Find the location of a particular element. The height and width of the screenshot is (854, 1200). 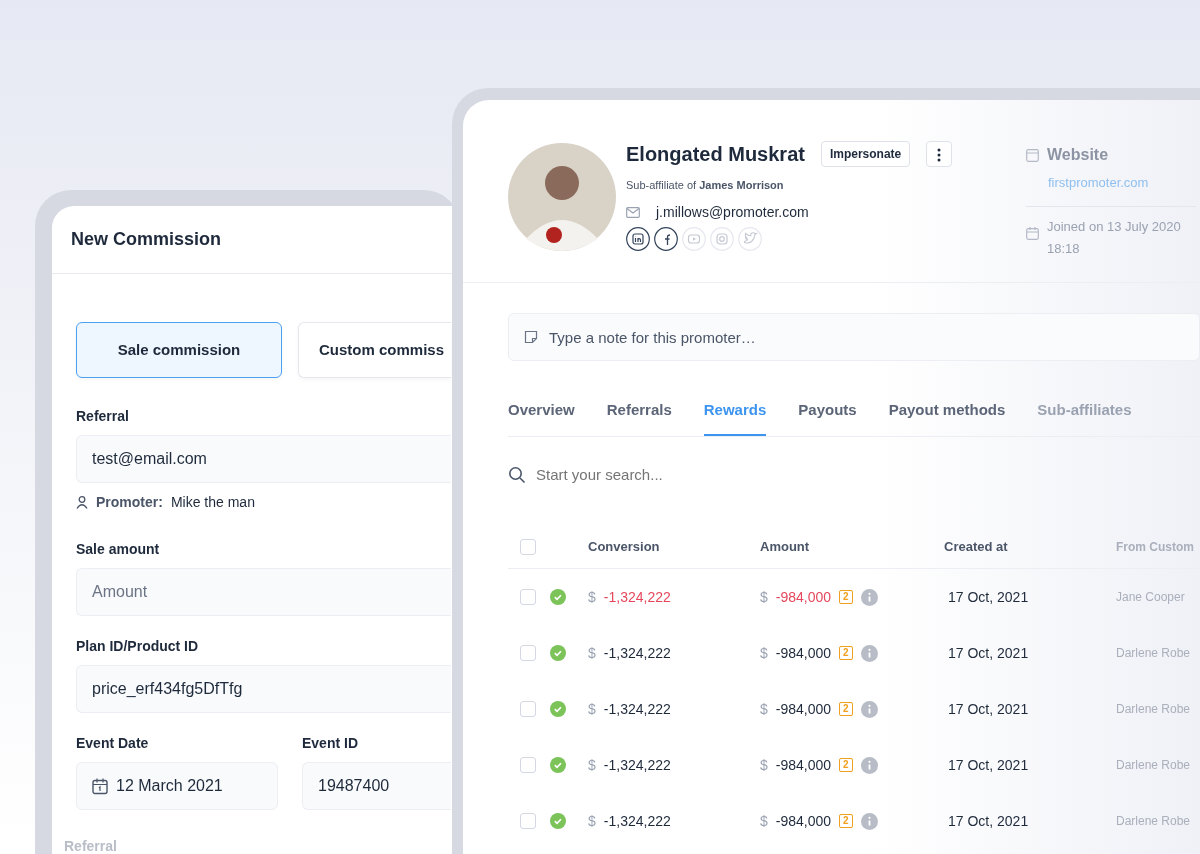

commission-type-option: Sale commission is located at coordinates (179, 350).